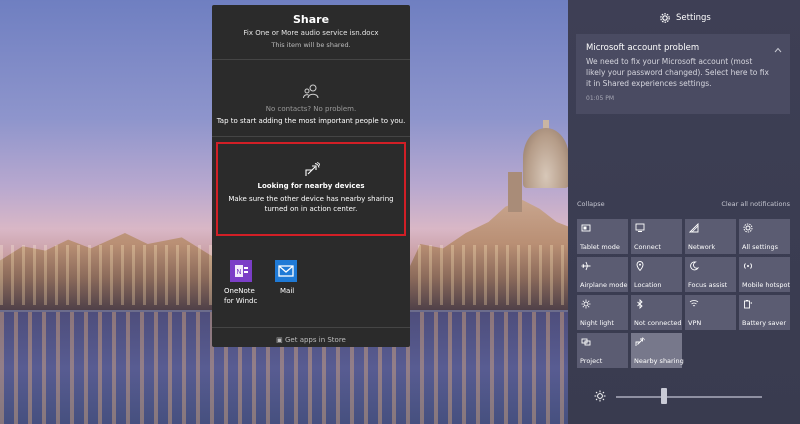  I want to click on moon-icon, so click(694, 266).